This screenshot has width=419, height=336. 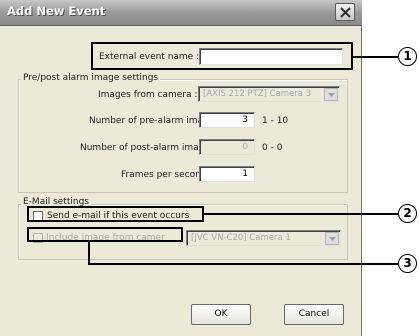 What do you see at coordinates (221, 314) in the screenshot?
I see `ok-button: OK` at bounding box center [221, 314].